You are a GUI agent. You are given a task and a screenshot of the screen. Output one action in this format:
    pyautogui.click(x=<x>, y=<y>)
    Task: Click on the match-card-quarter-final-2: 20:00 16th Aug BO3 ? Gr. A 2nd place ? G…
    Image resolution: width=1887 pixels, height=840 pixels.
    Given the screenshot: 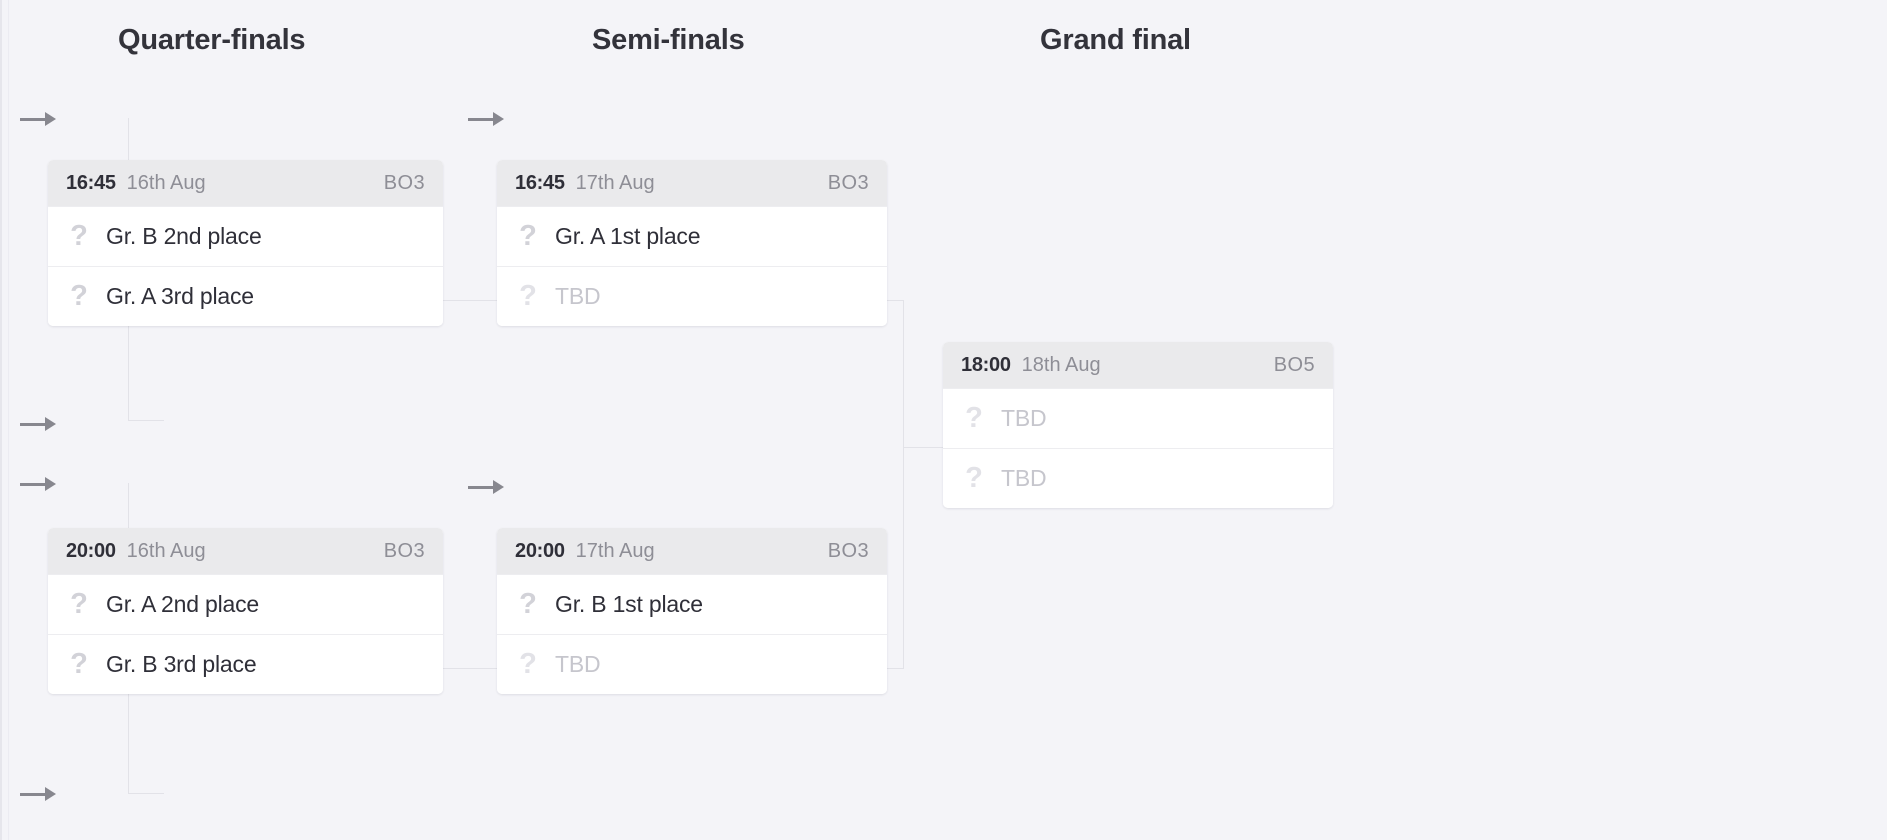 What is the action you would take?
    pyautogui.click(x=245, y=611)
    